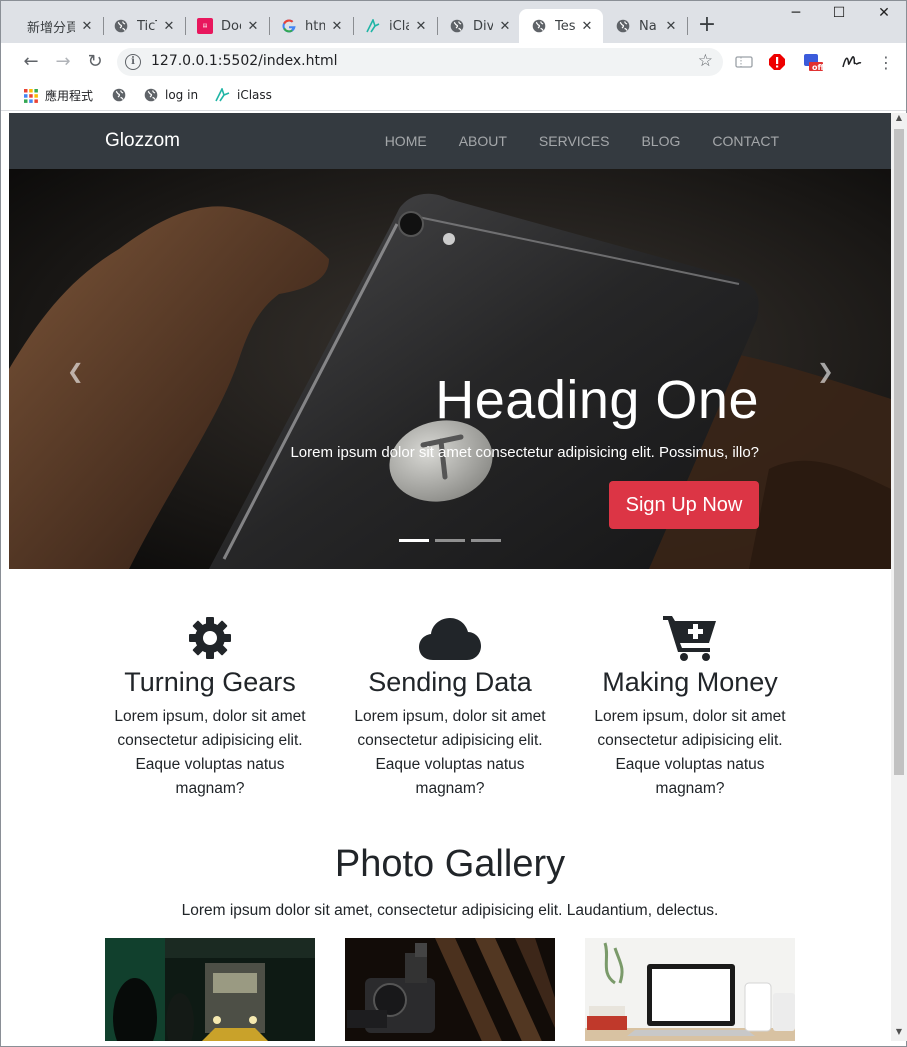 Image resolution: width=907 pixels, height=1047 pixels. Describe the element at coordinates (707, 26) in the screenshot. I see `new-tab-button: +` at that location.